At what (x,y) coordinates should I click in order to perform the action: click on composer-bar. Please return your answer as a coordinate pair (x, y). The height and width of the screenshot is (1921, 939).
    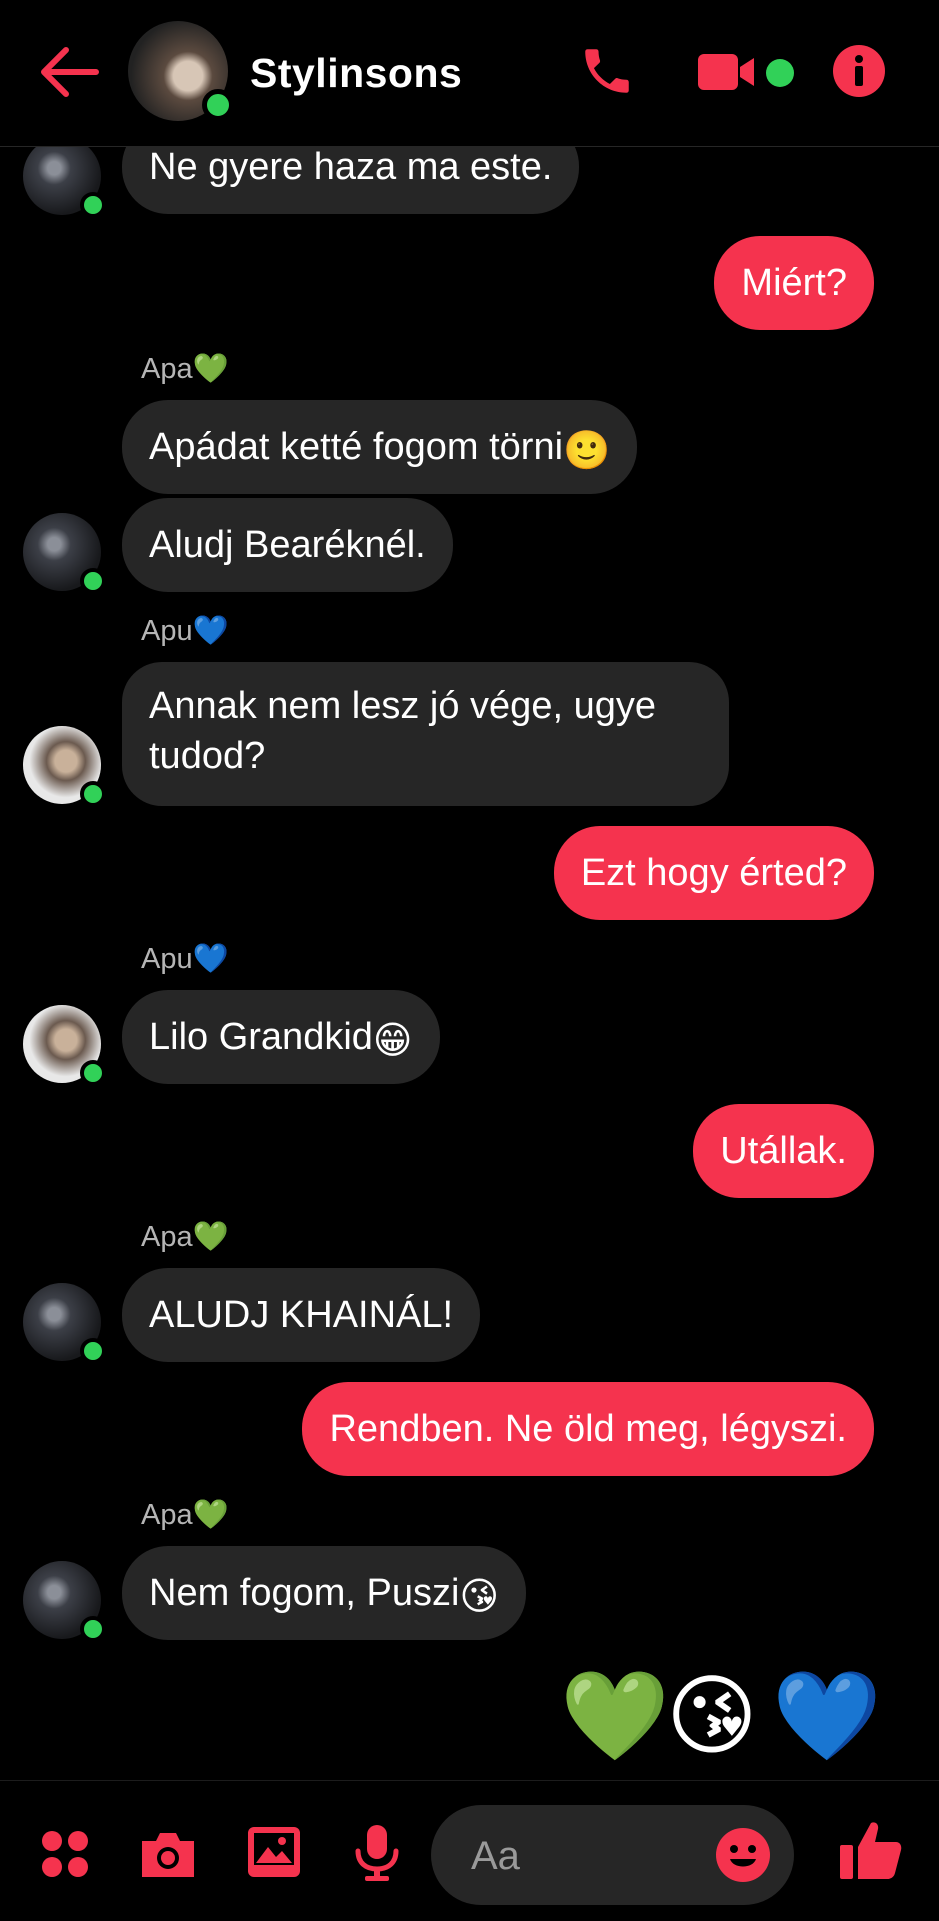
    Looking at the image, I should click on (469, 1850).